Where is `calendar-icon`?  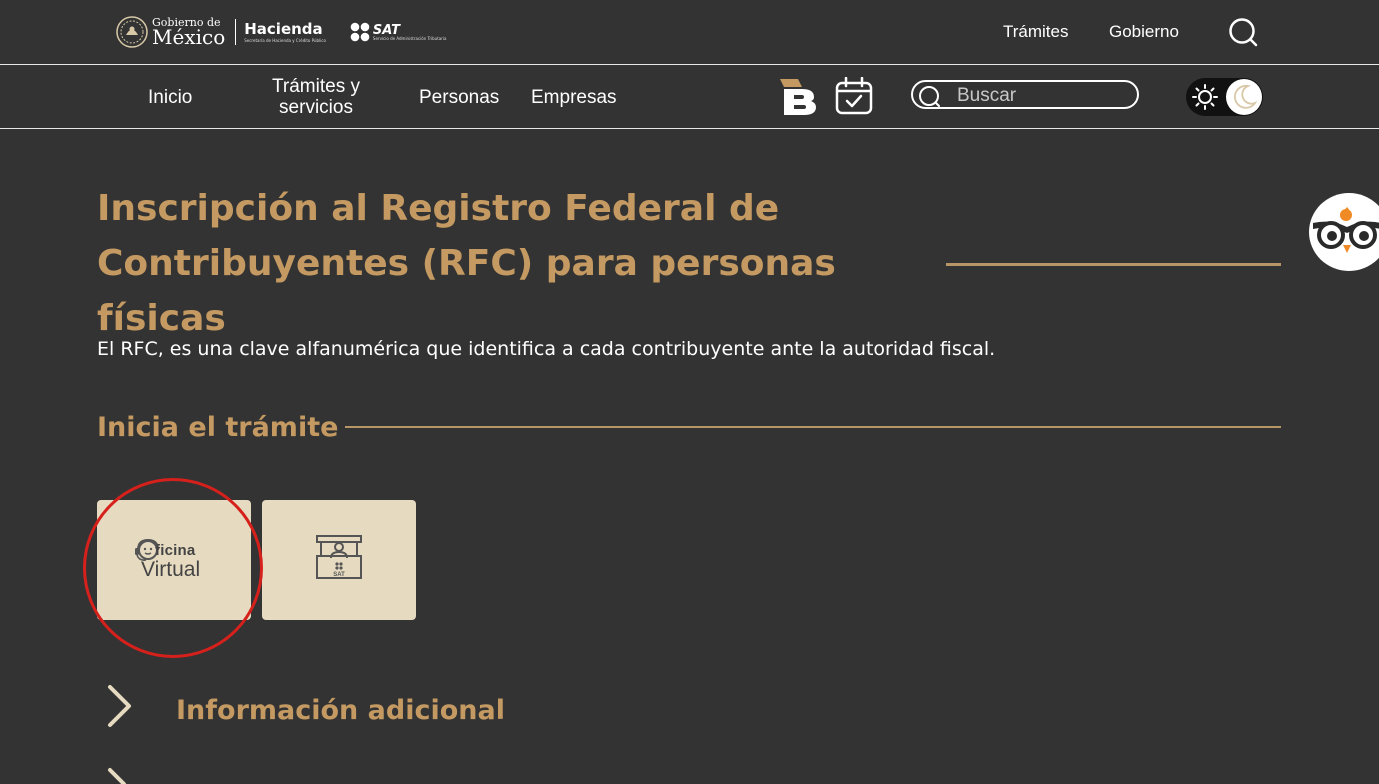
calendar-icon is located at coordinates (855, 96).